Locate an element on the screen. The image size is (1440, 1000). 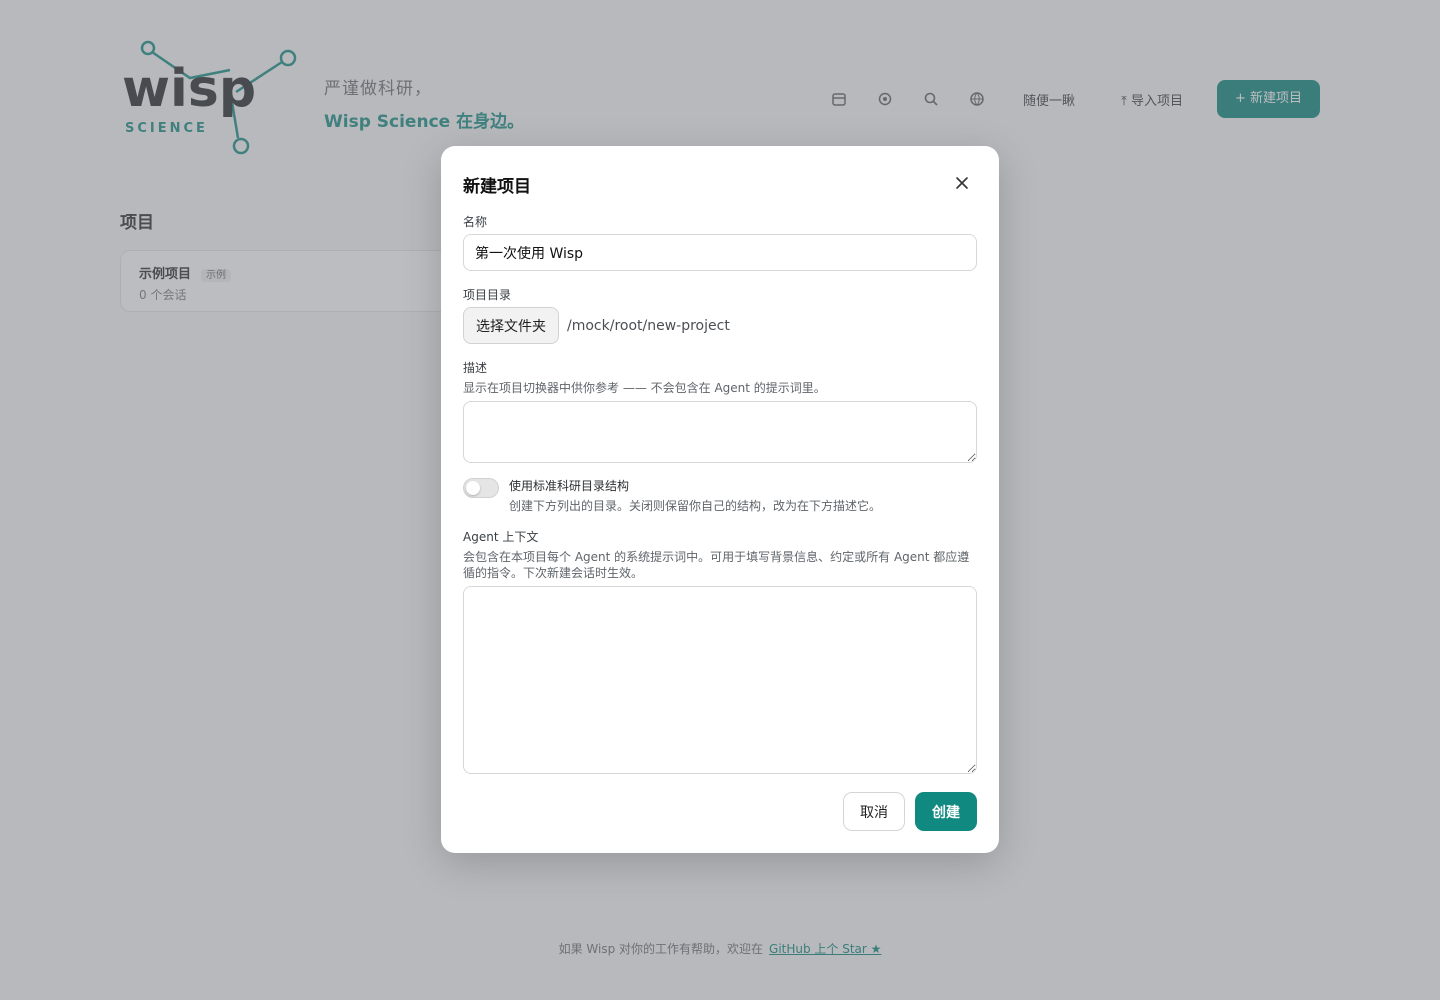
close-icon is located at coordinates (962, 183).